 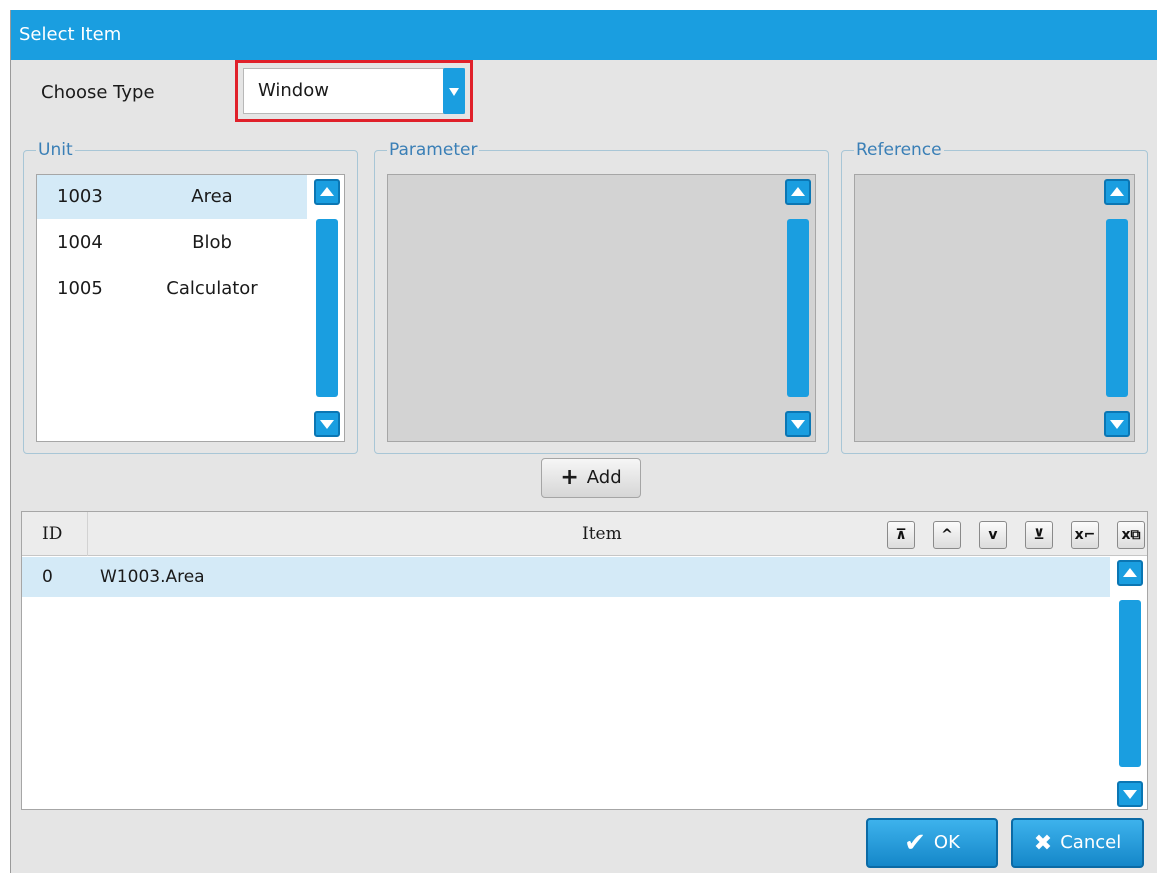 What do you see at coordinates (899, 150) in the screenshot?
I see `reference-group-legend: Reference` at bounding box center [899, 150].